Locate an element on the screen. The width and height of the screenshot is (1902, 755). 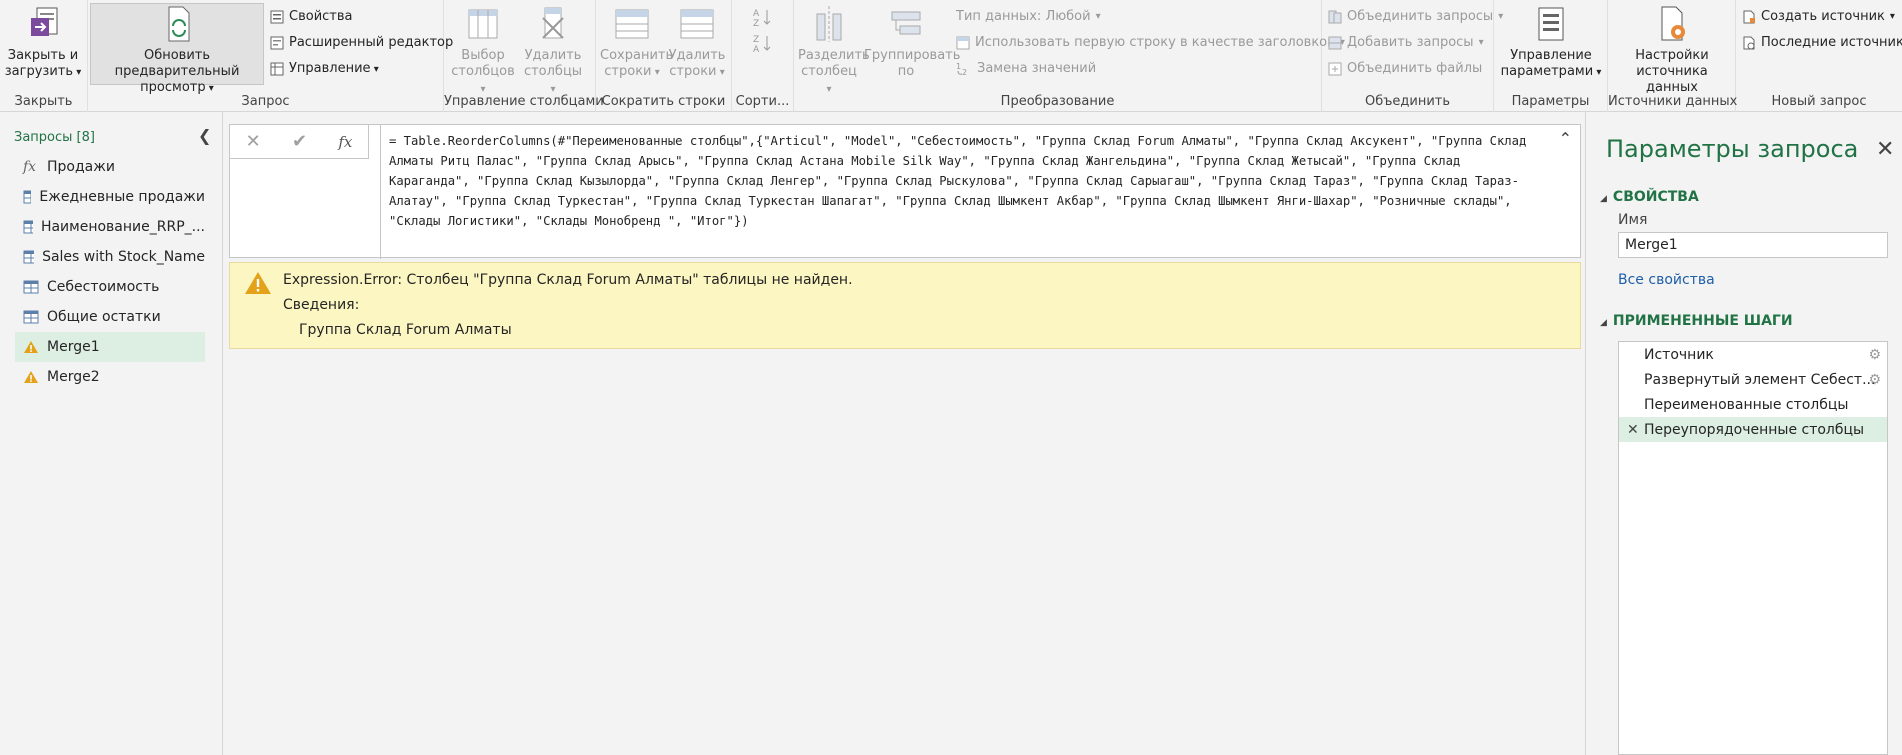
step-source: Источник ⚙ is located at coordinates (1753, 354).